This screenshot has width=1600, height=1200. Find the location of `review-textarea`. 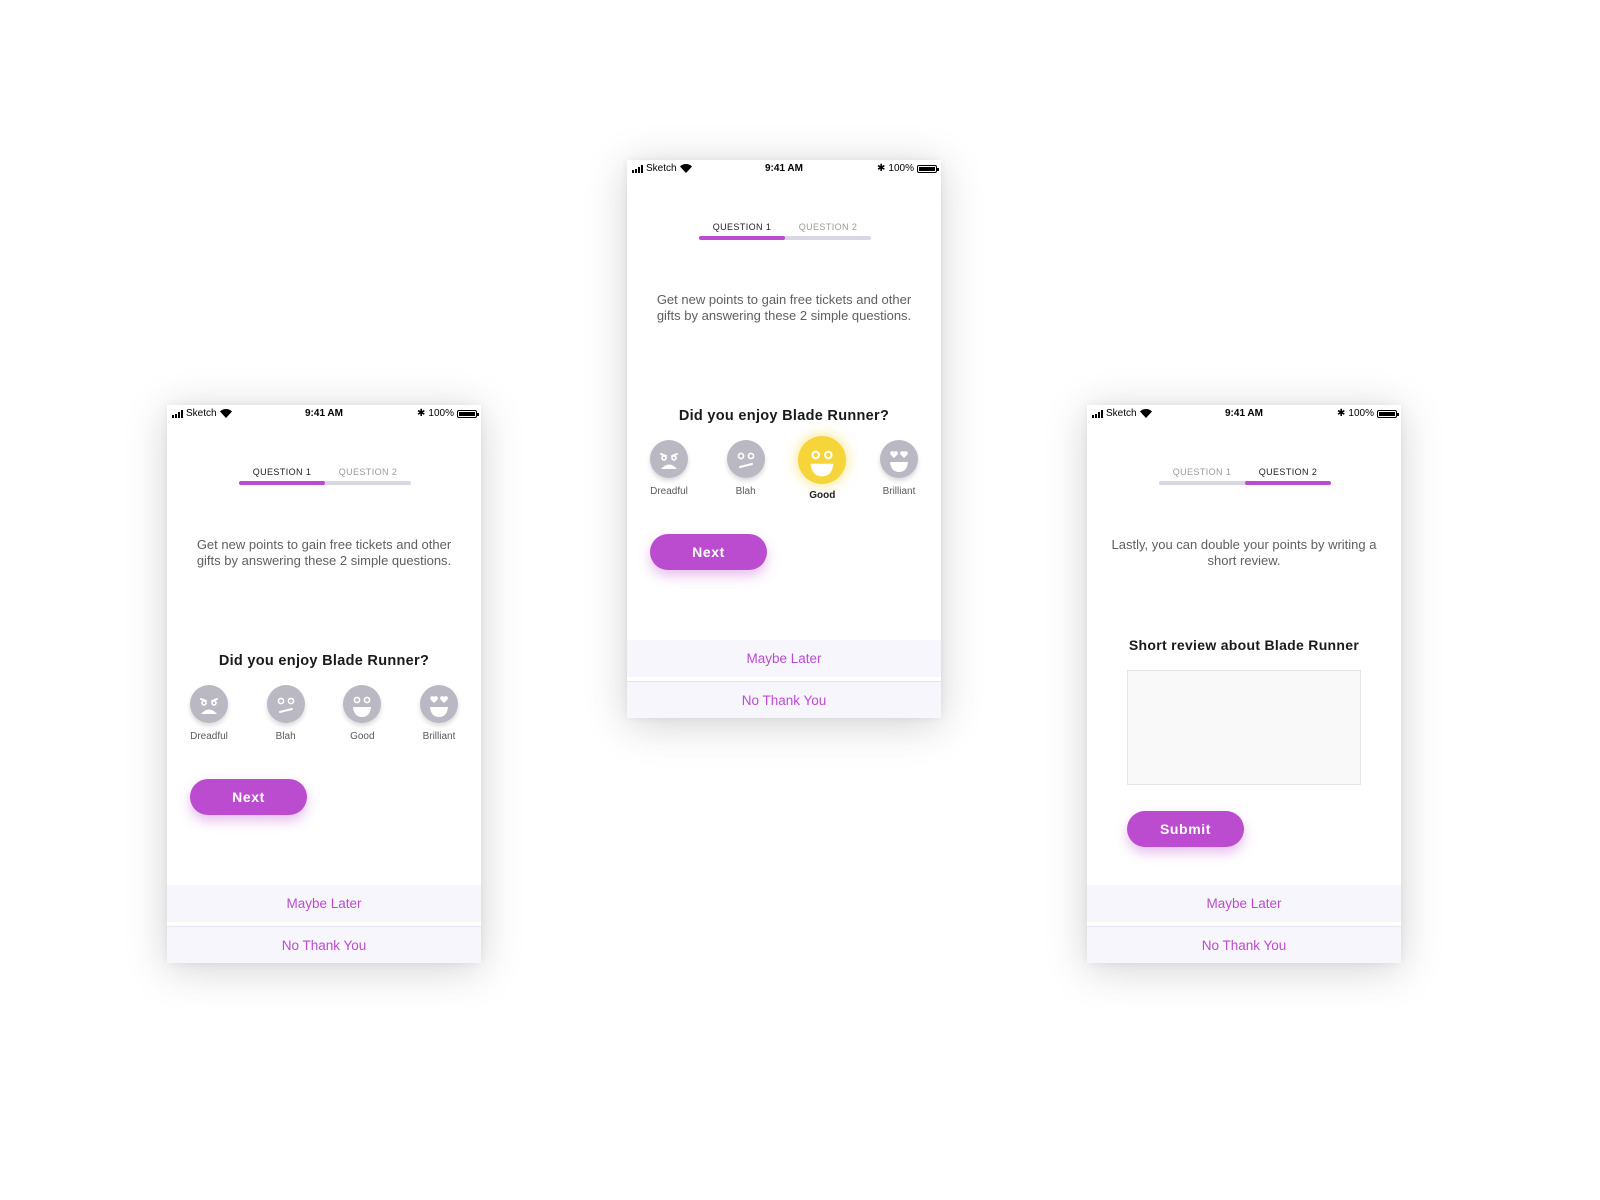

review-textarea is located at coordinates (1244, 727).